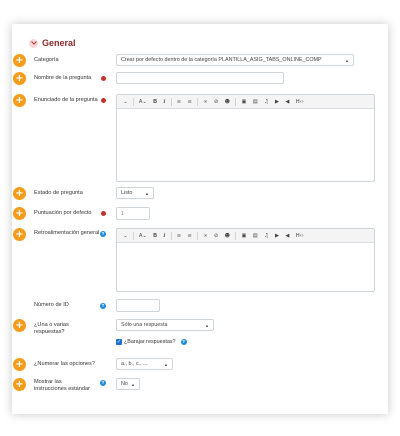 This screenshot has height=436, width=400. Describe the element at coordinates (127, 193) in the screenshot. I see `estado-value: Listo` at that location.